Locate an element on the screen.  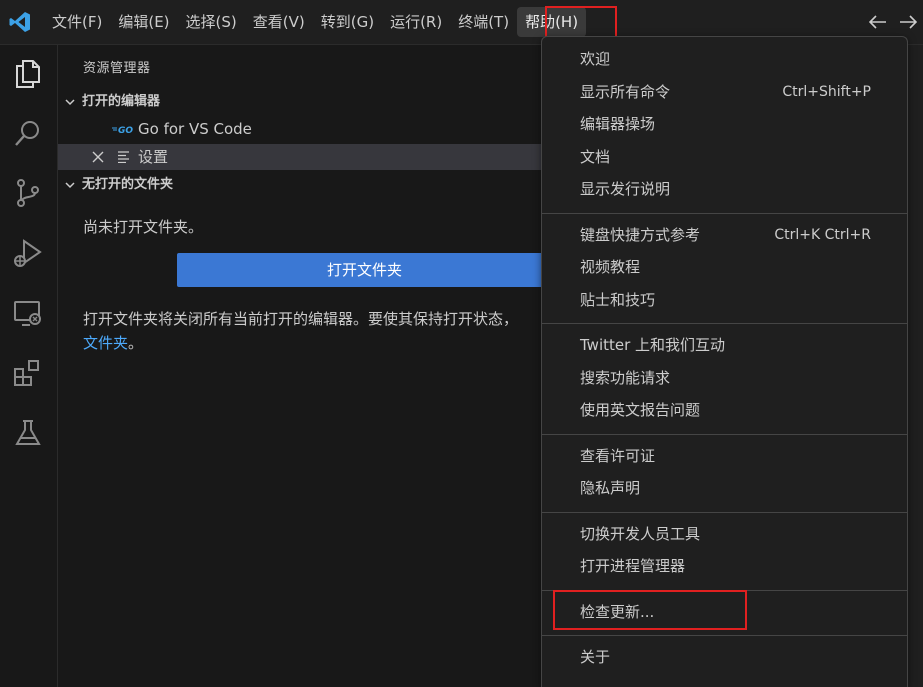
menu-file: 文件(F) is located at coordinates (77, 22).